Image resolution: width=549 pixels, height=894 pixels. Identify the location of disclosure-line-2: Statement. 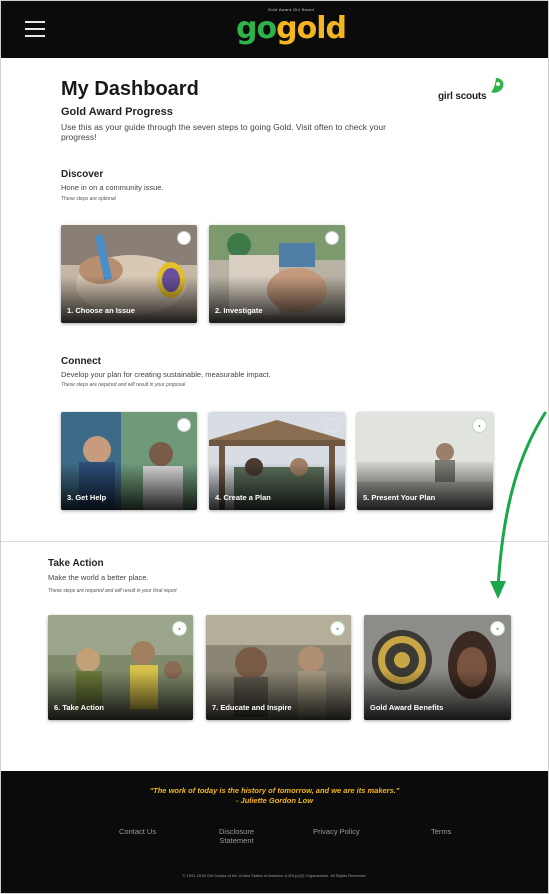
(236, 840).